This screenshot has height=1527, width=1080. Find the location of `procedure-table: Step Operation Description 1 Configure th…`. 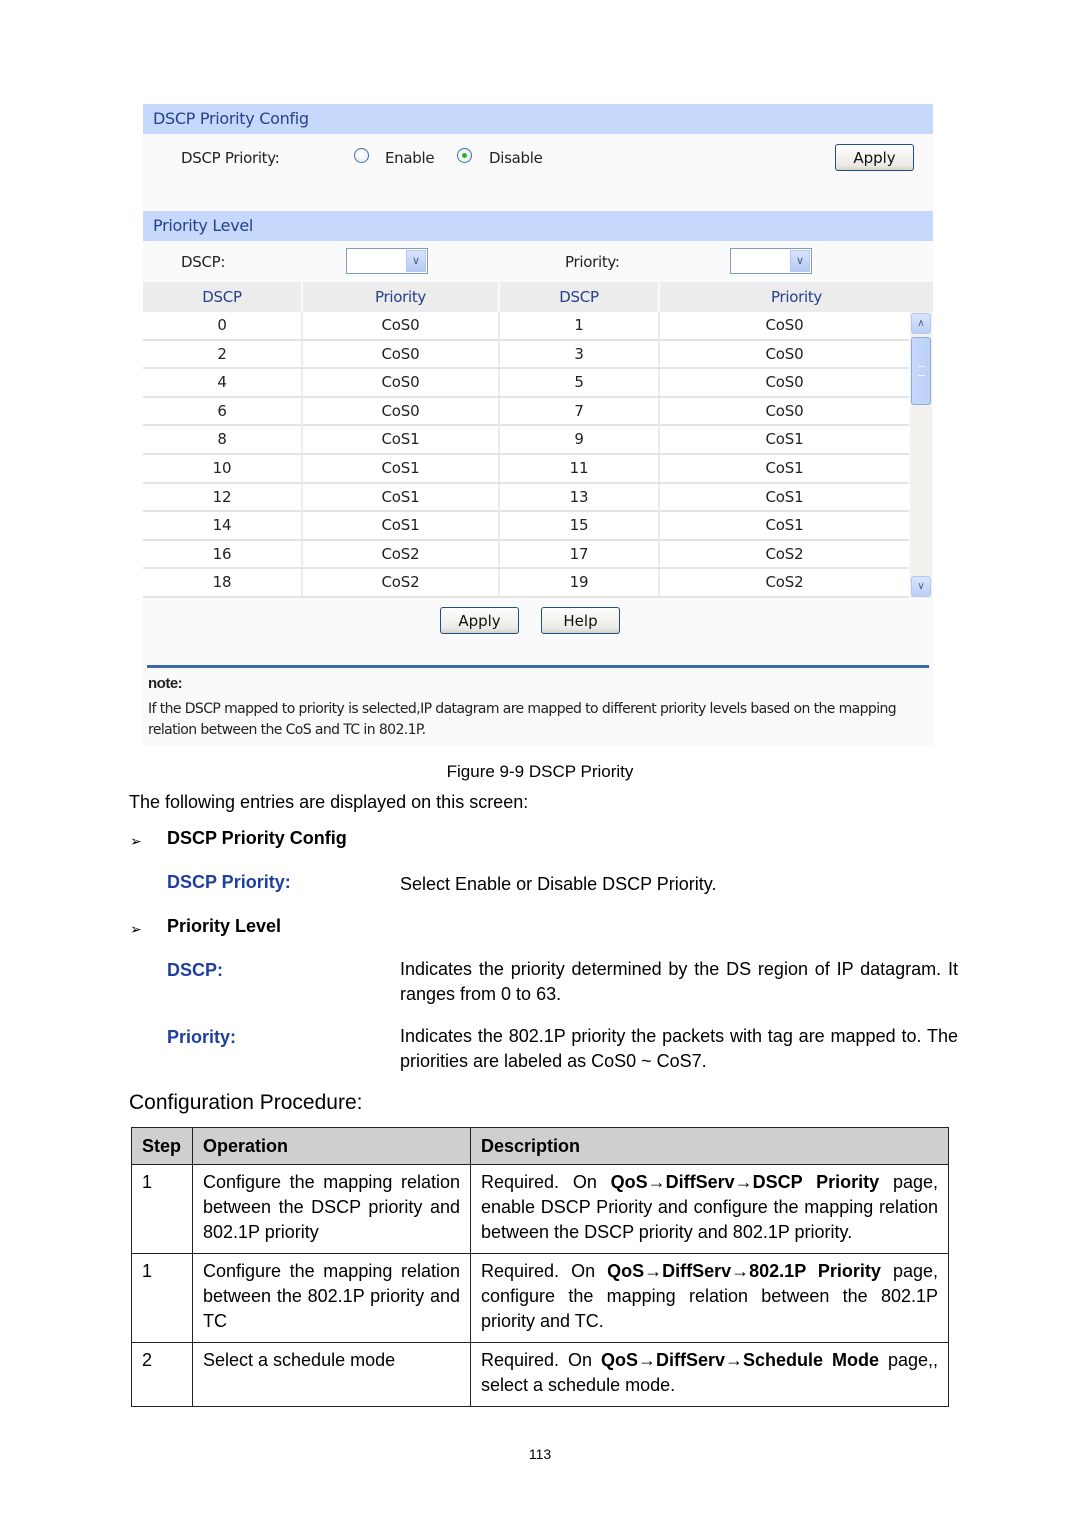

procedure-table: Step Operation Description 1 Configure th… is located at coordinates (540, 1267).